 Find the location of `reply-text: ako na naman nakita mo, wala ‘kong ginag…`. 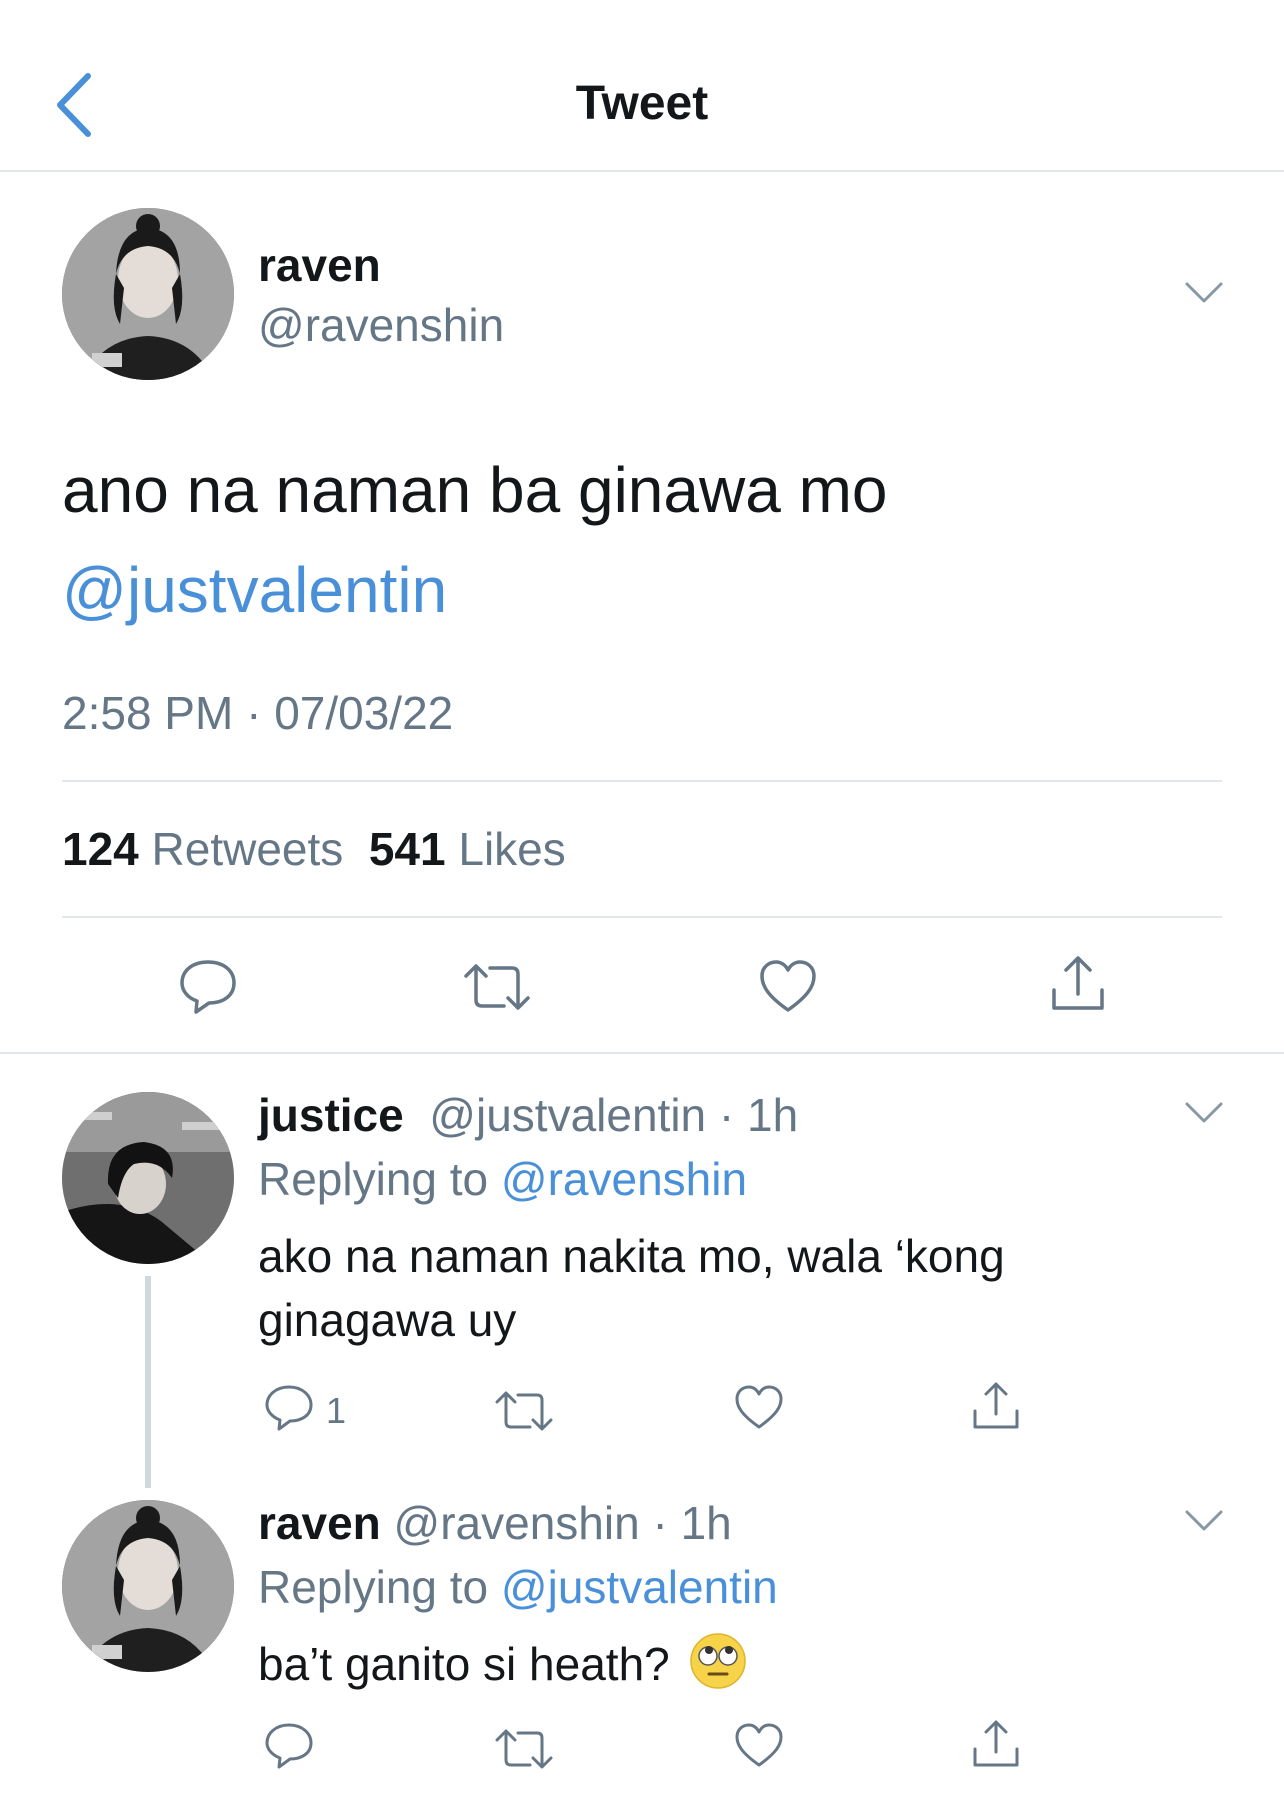

reply-text: ako na naman nakita mo, wala ‘kong ginag… is located at coordinates (631, 1288).